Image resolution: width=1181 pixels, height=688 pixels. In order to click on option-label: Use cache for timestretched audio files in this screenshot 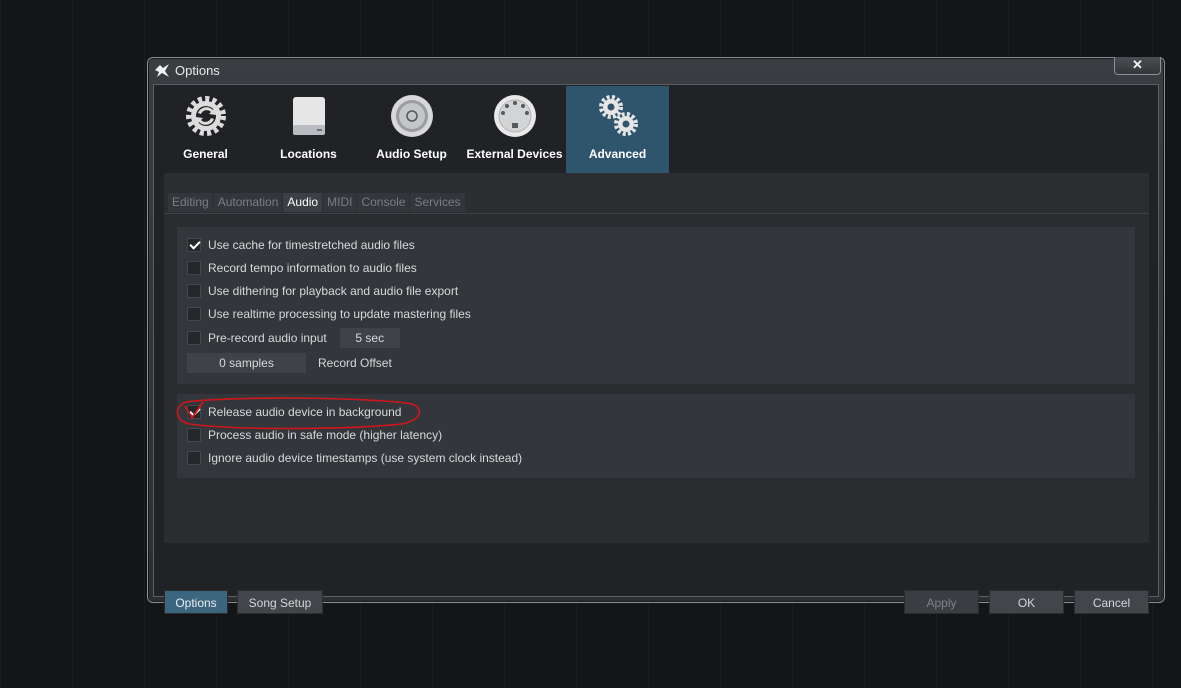, I will do `click(311, 245)`.